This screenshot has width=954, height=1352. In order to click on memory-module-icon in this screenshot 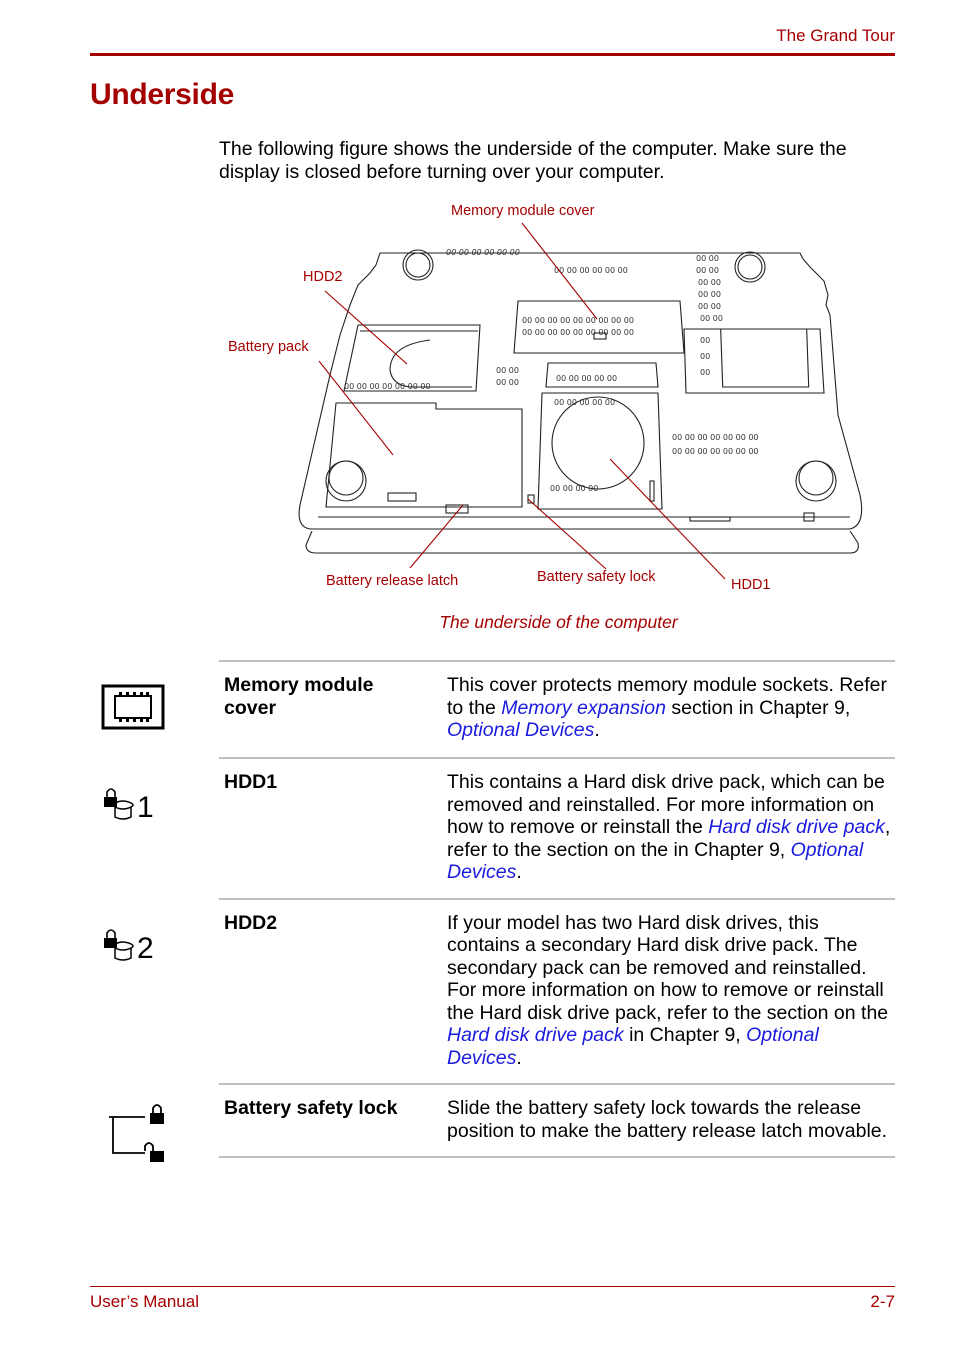, I will do `click(133, 709)`.